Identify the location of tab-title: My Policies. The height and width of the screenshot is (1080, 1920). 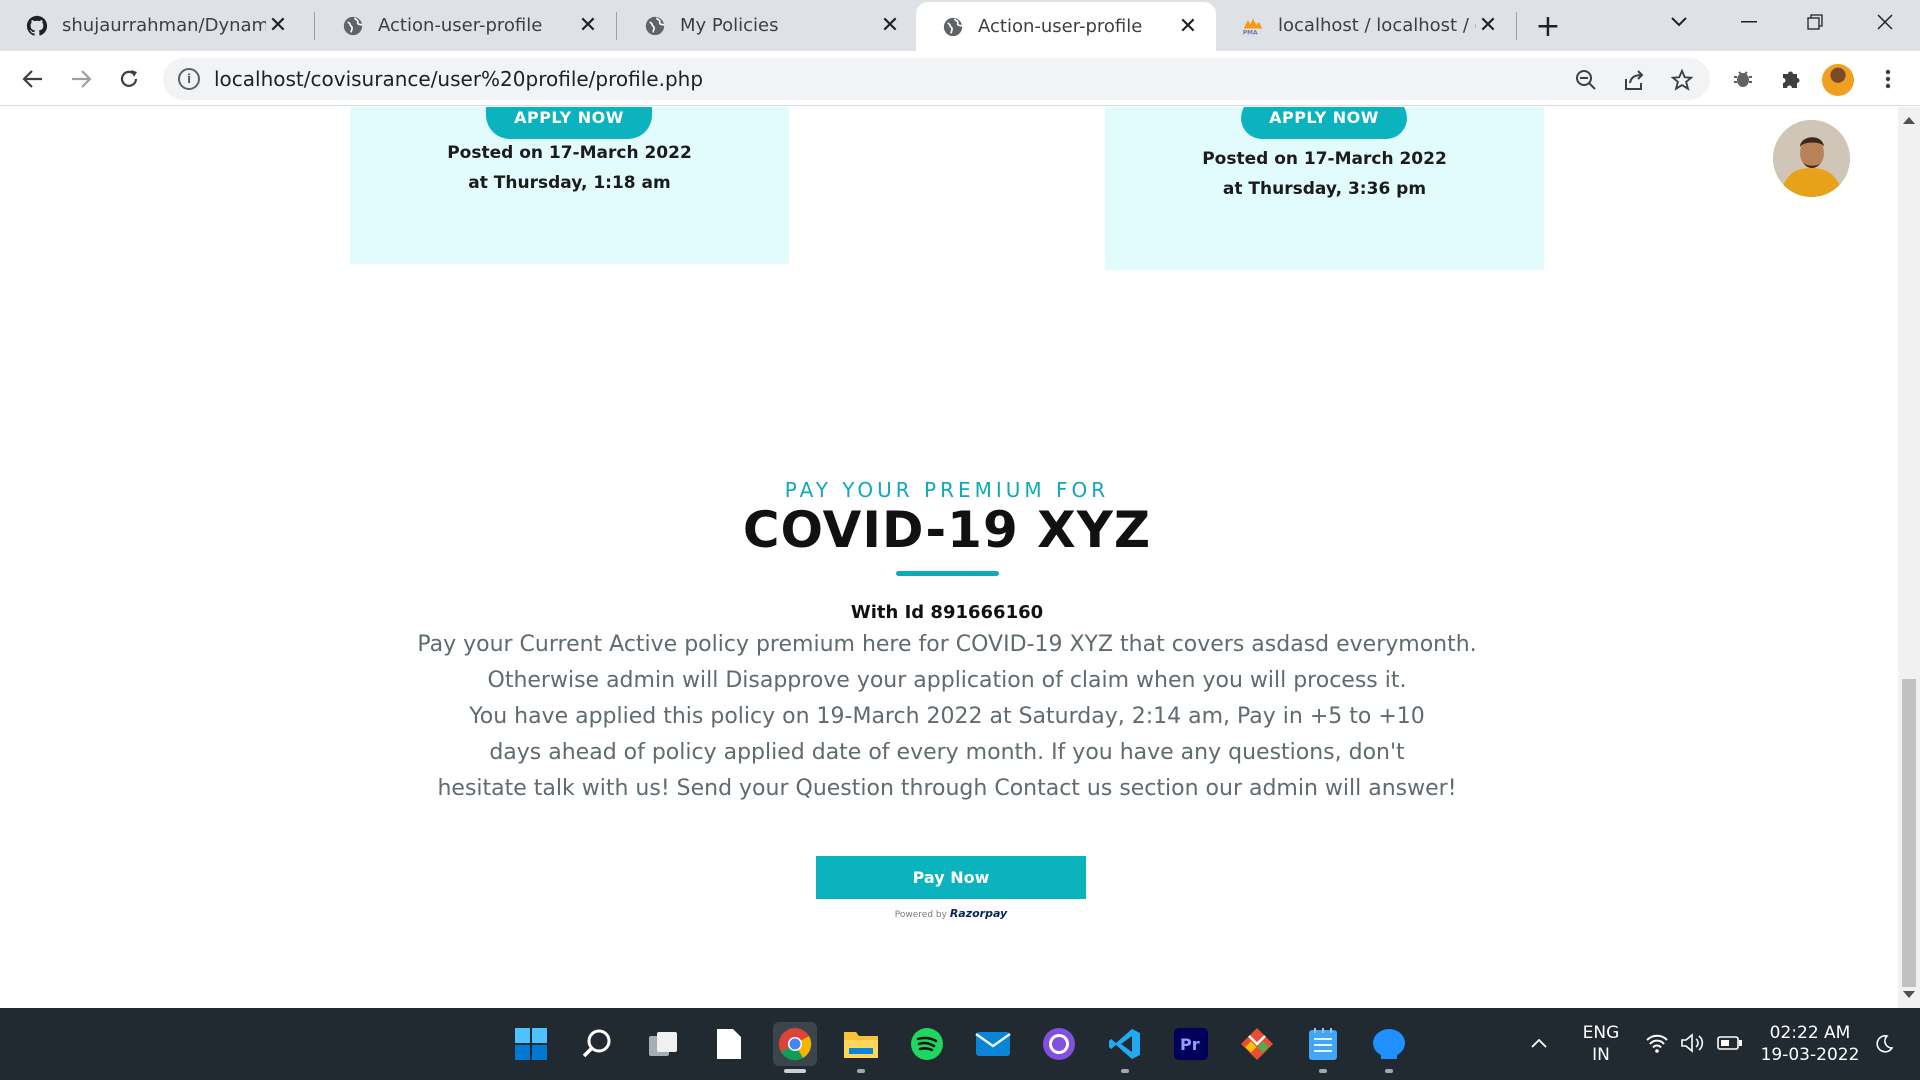
(729, 25).